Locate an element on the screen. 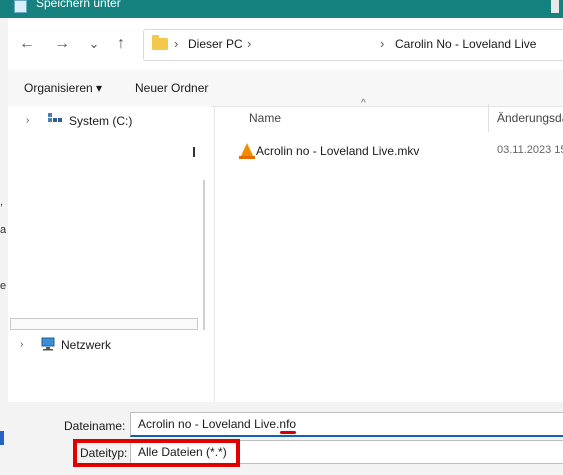 The width and height of the screenshot is (563, 475). filename-value: Acrolin no - Loveland Live.nfo is located at coordinates (217, 424).